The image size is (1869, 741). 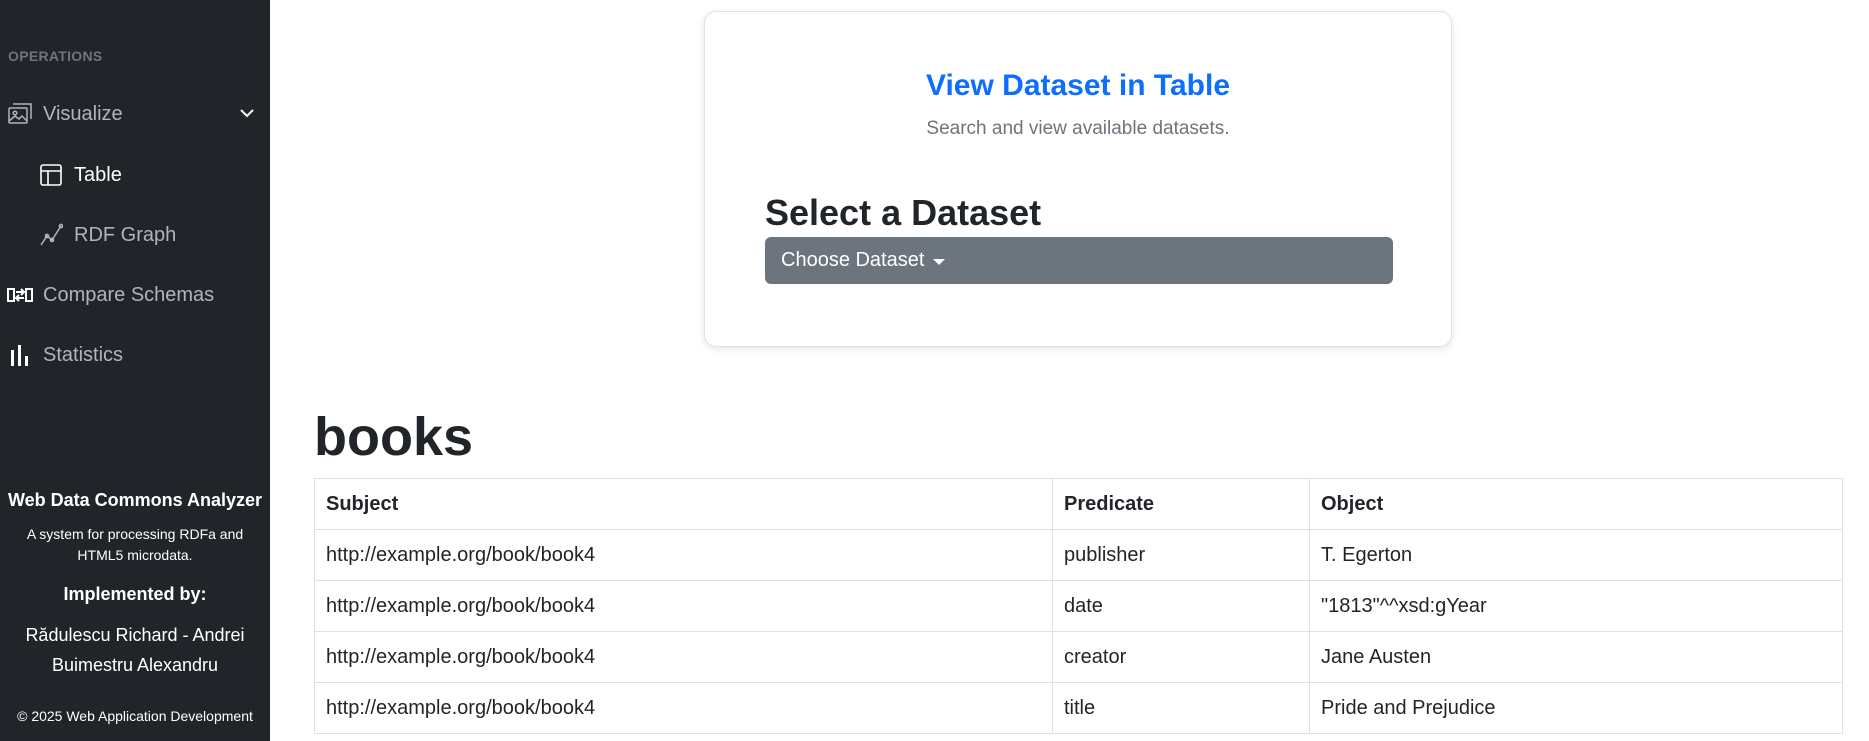 I want to click on sidebar-item-label: Table, so click(x=98, y=174).